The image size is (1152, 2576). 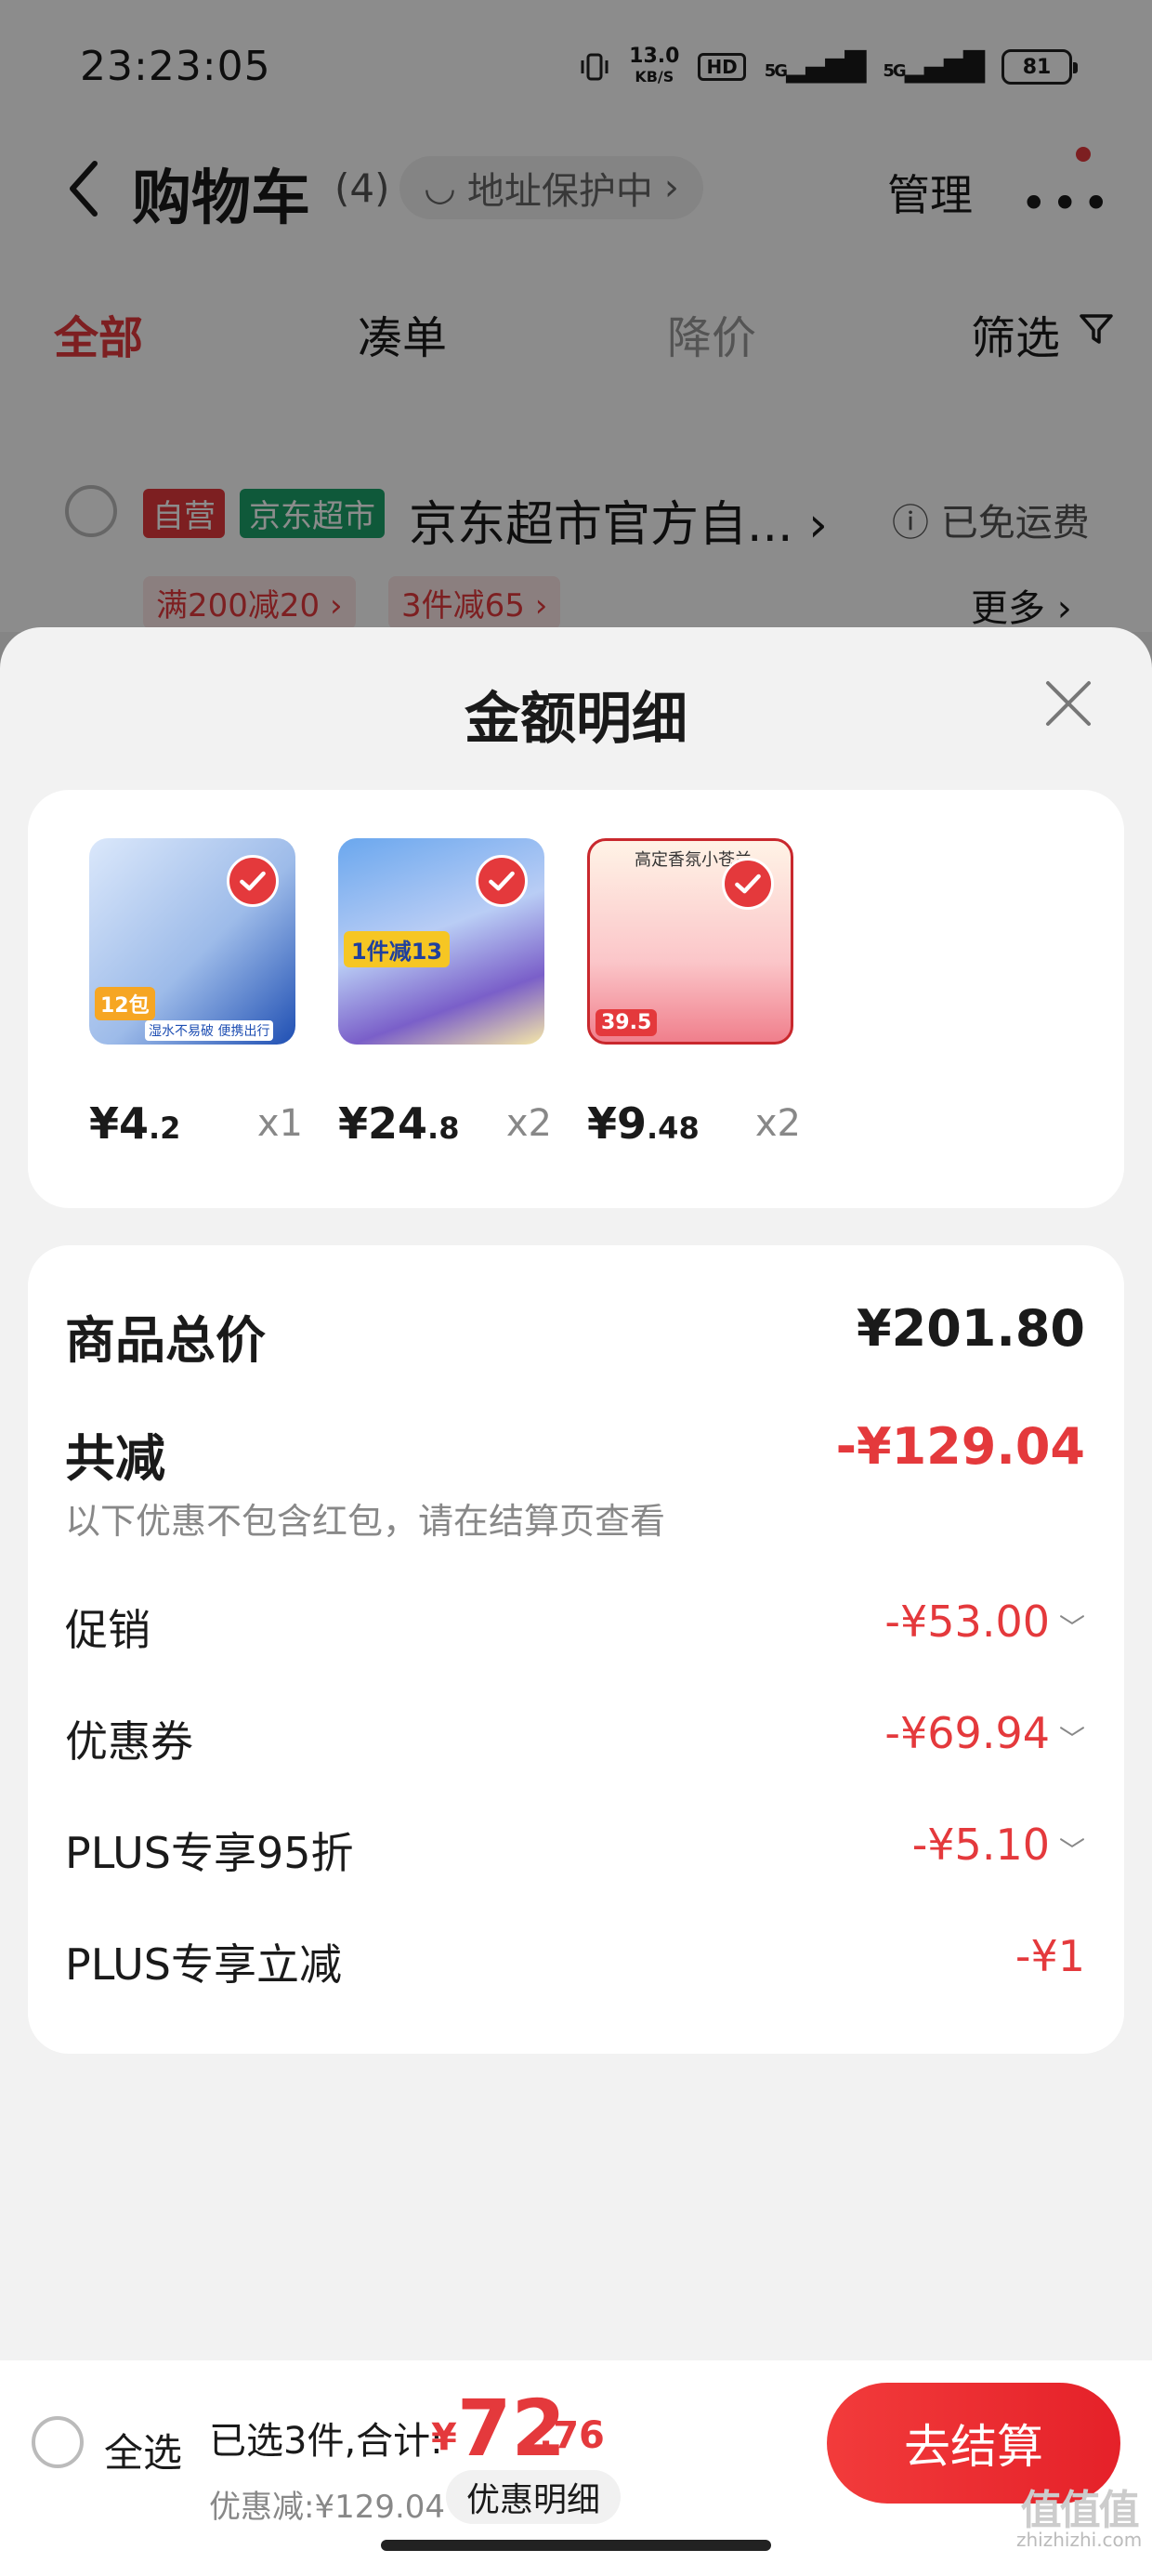 I want to click on price-dec: .8, so click(x=443, y=1128).